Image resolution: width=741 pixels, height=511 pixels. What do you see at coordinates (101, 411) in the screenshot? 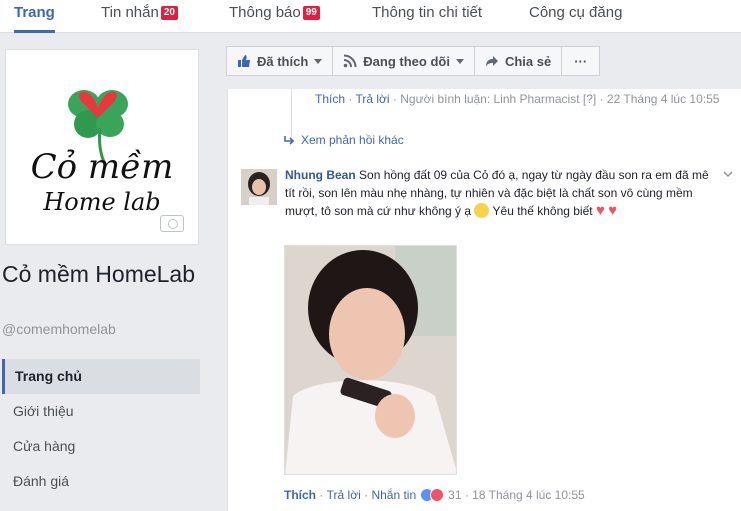
I see `nav-item-about: Giới thiệu` at bounding box center [101, 411].